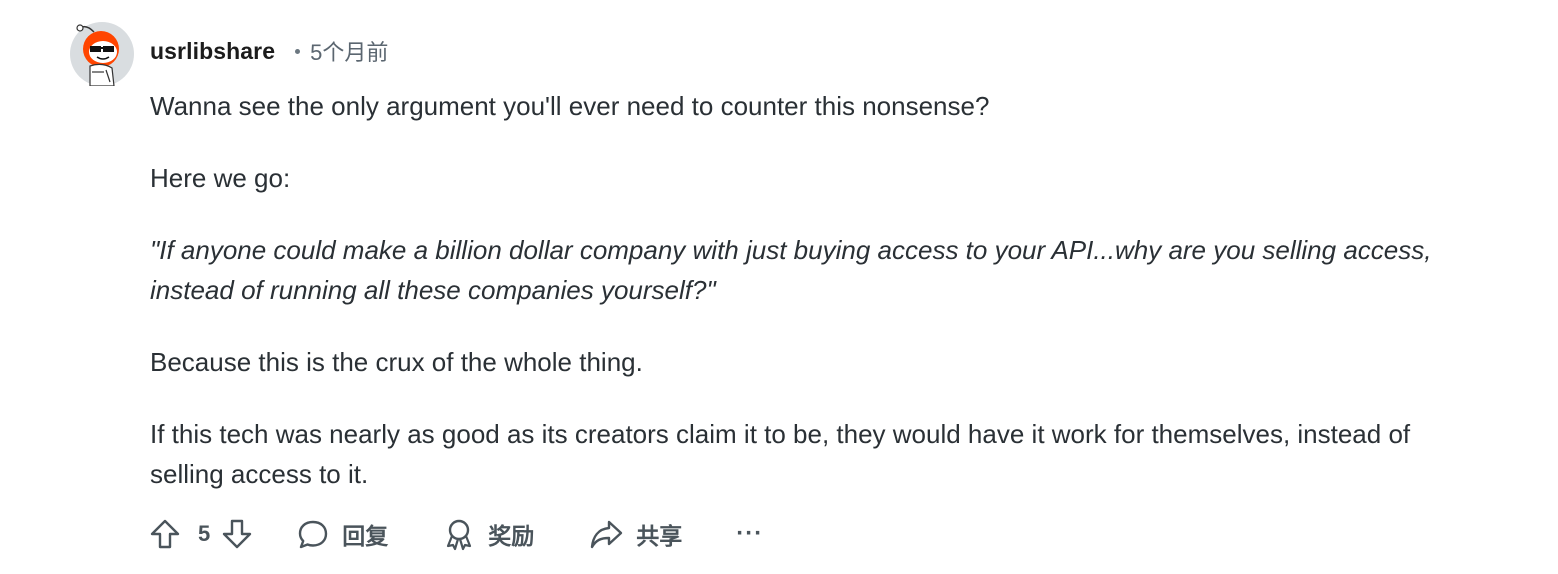 Image resolution: width=1558 pixels, height=574 pixels. I want to click on avatar, so click(102, 54).